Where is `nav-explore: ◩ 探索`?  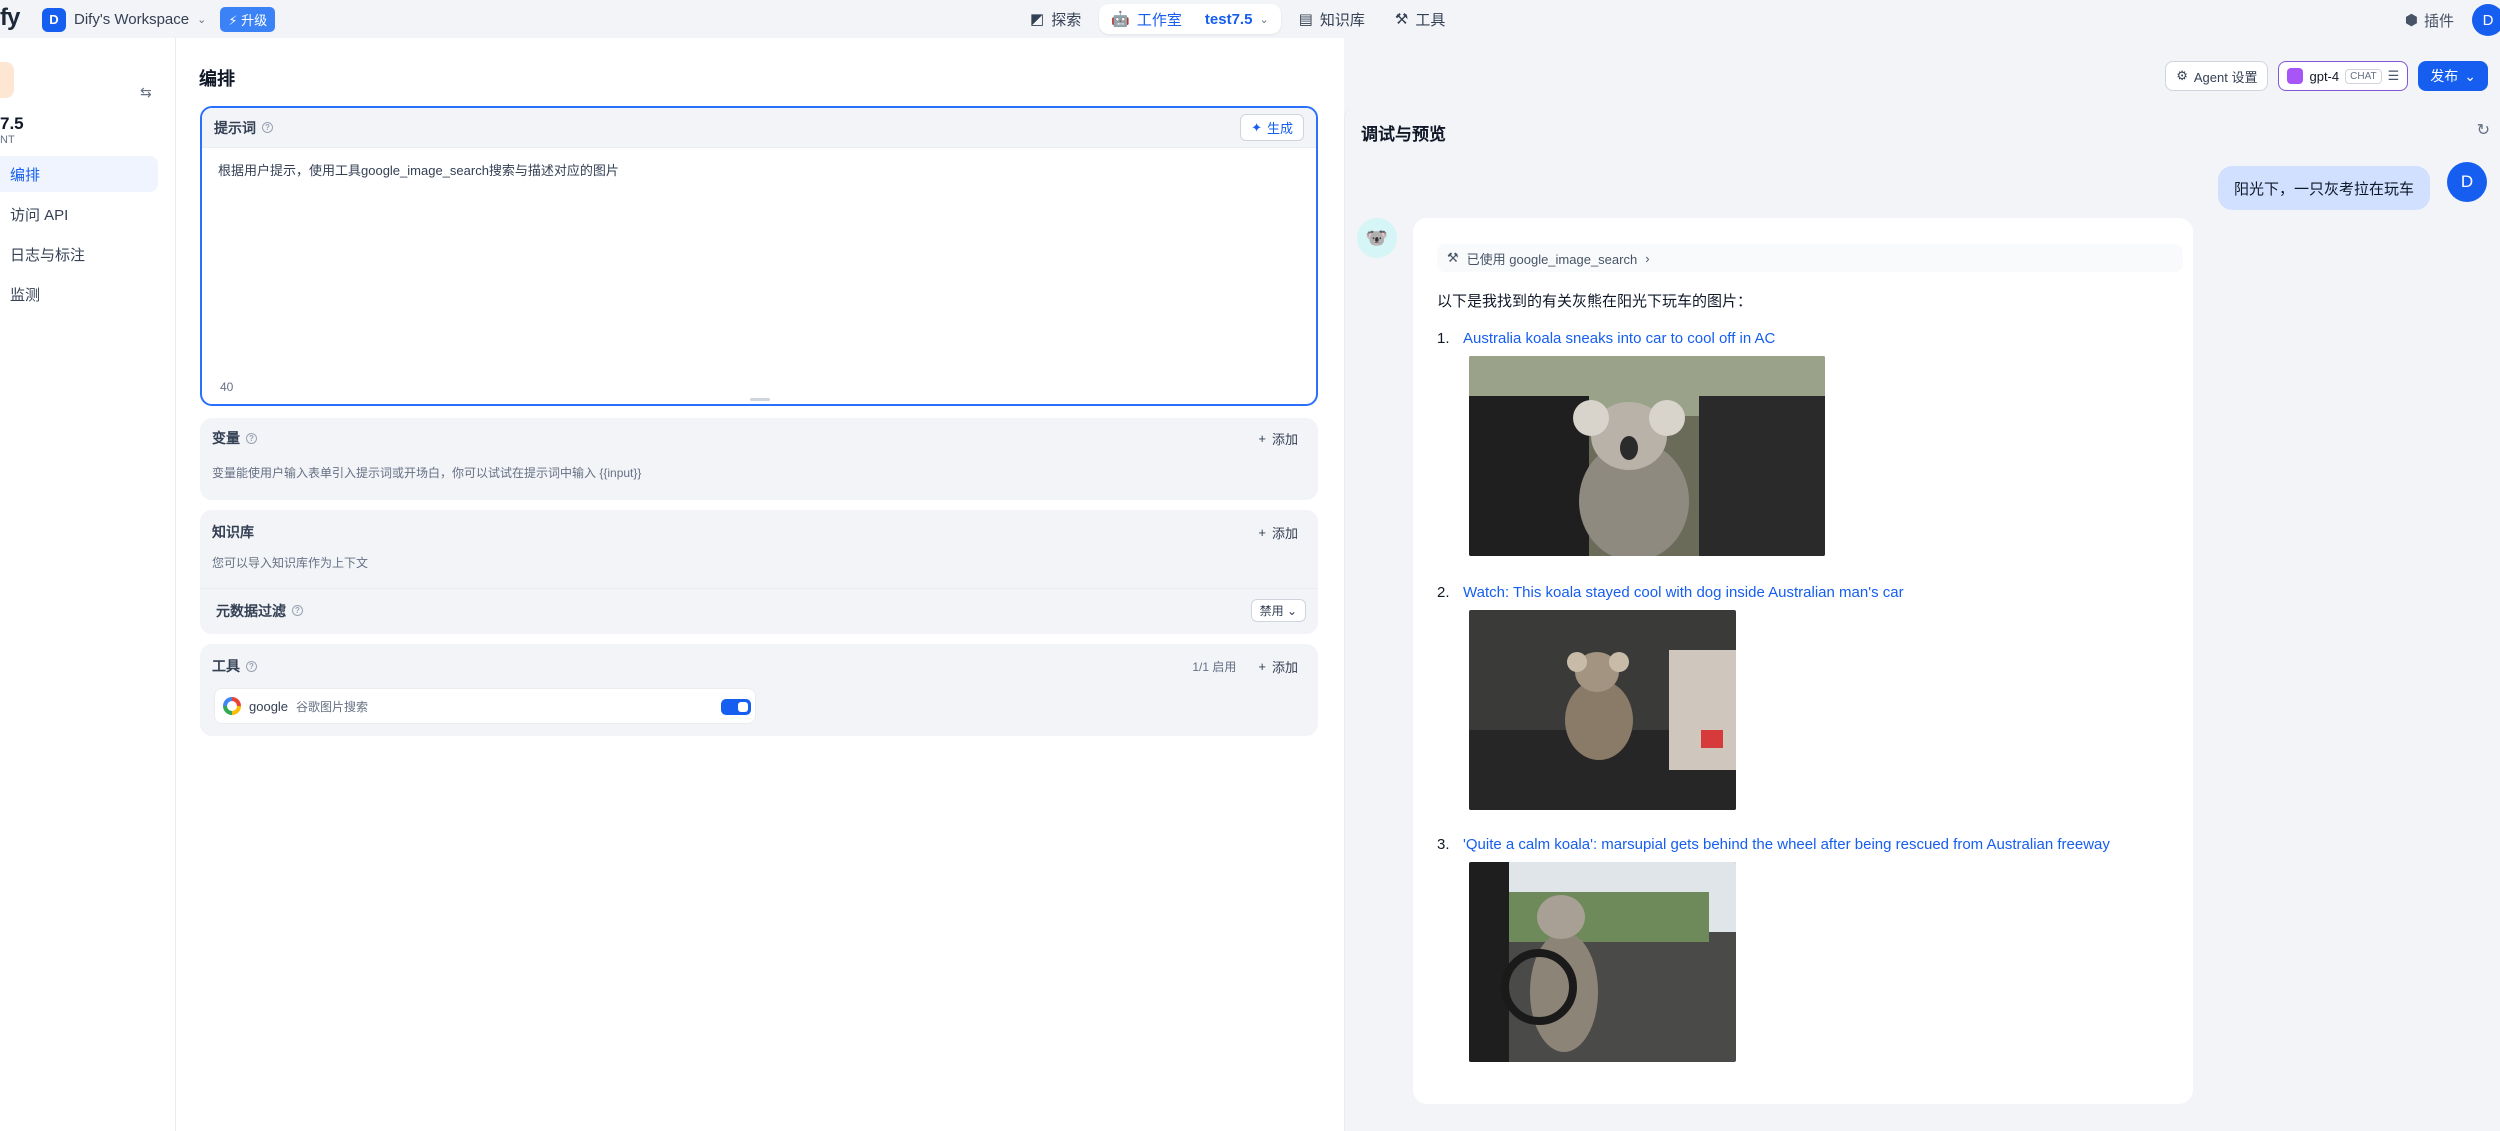
nav-explore: ◩ 探索 is located at coordinates (1055, 19).